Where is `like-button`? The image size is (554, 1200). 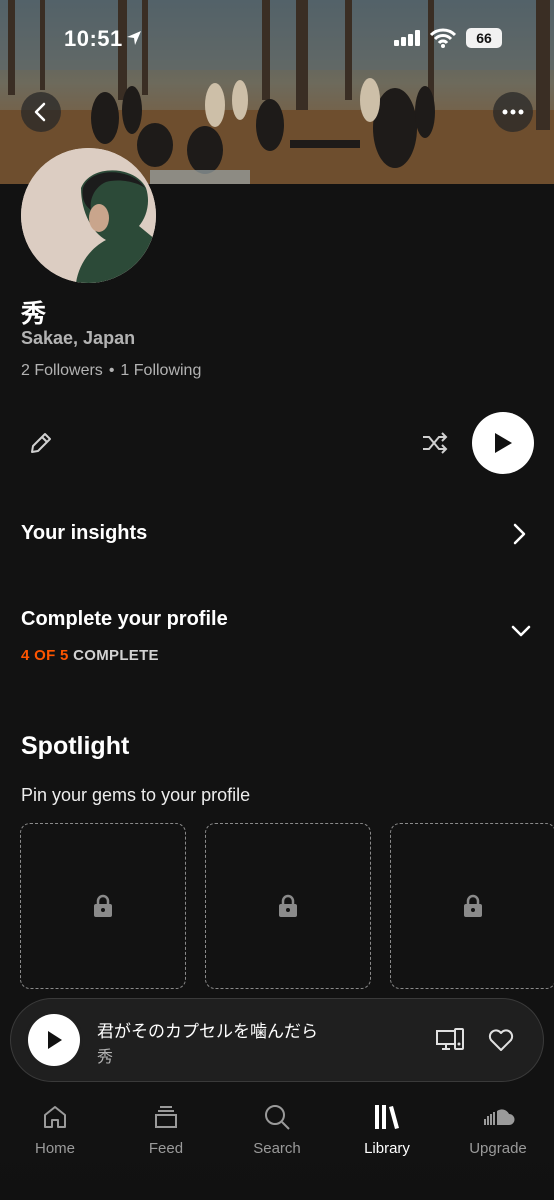
like-button is located at coordinates (501, 1042).